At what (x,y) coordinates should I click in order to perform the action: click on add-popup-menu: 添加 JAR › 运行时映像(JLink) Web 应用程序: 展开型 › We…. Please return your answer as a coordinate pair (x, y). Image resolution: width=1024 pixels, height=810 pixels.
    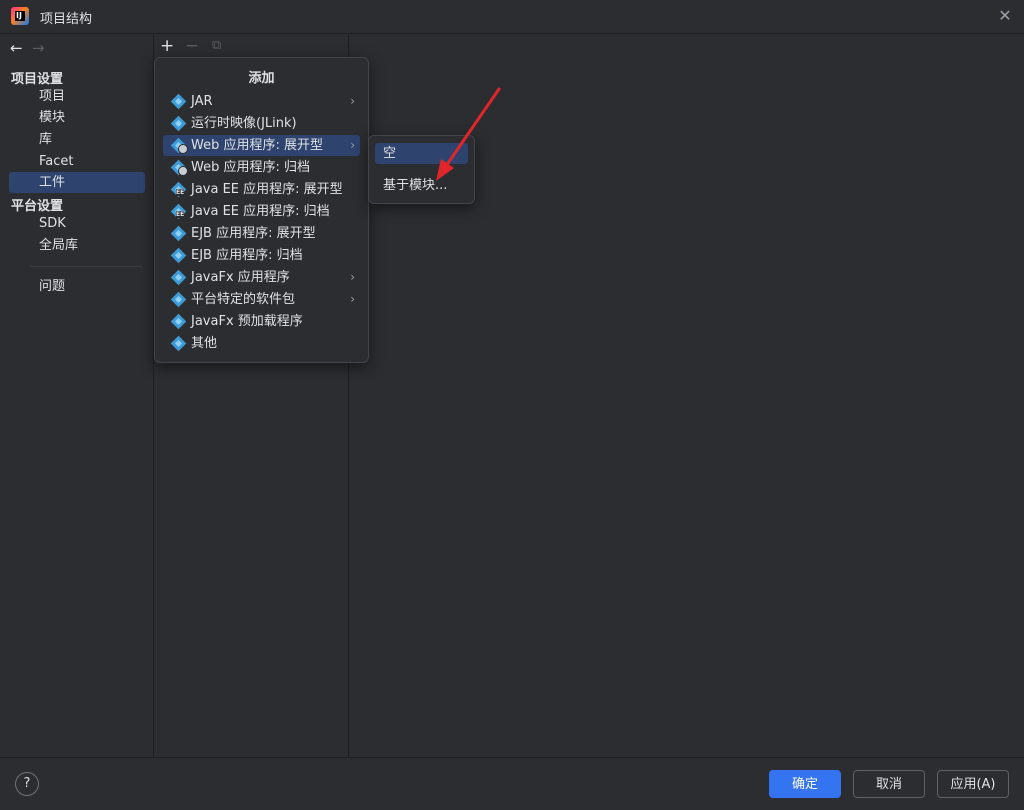
    Looking at the image, I should click on (261, 210).